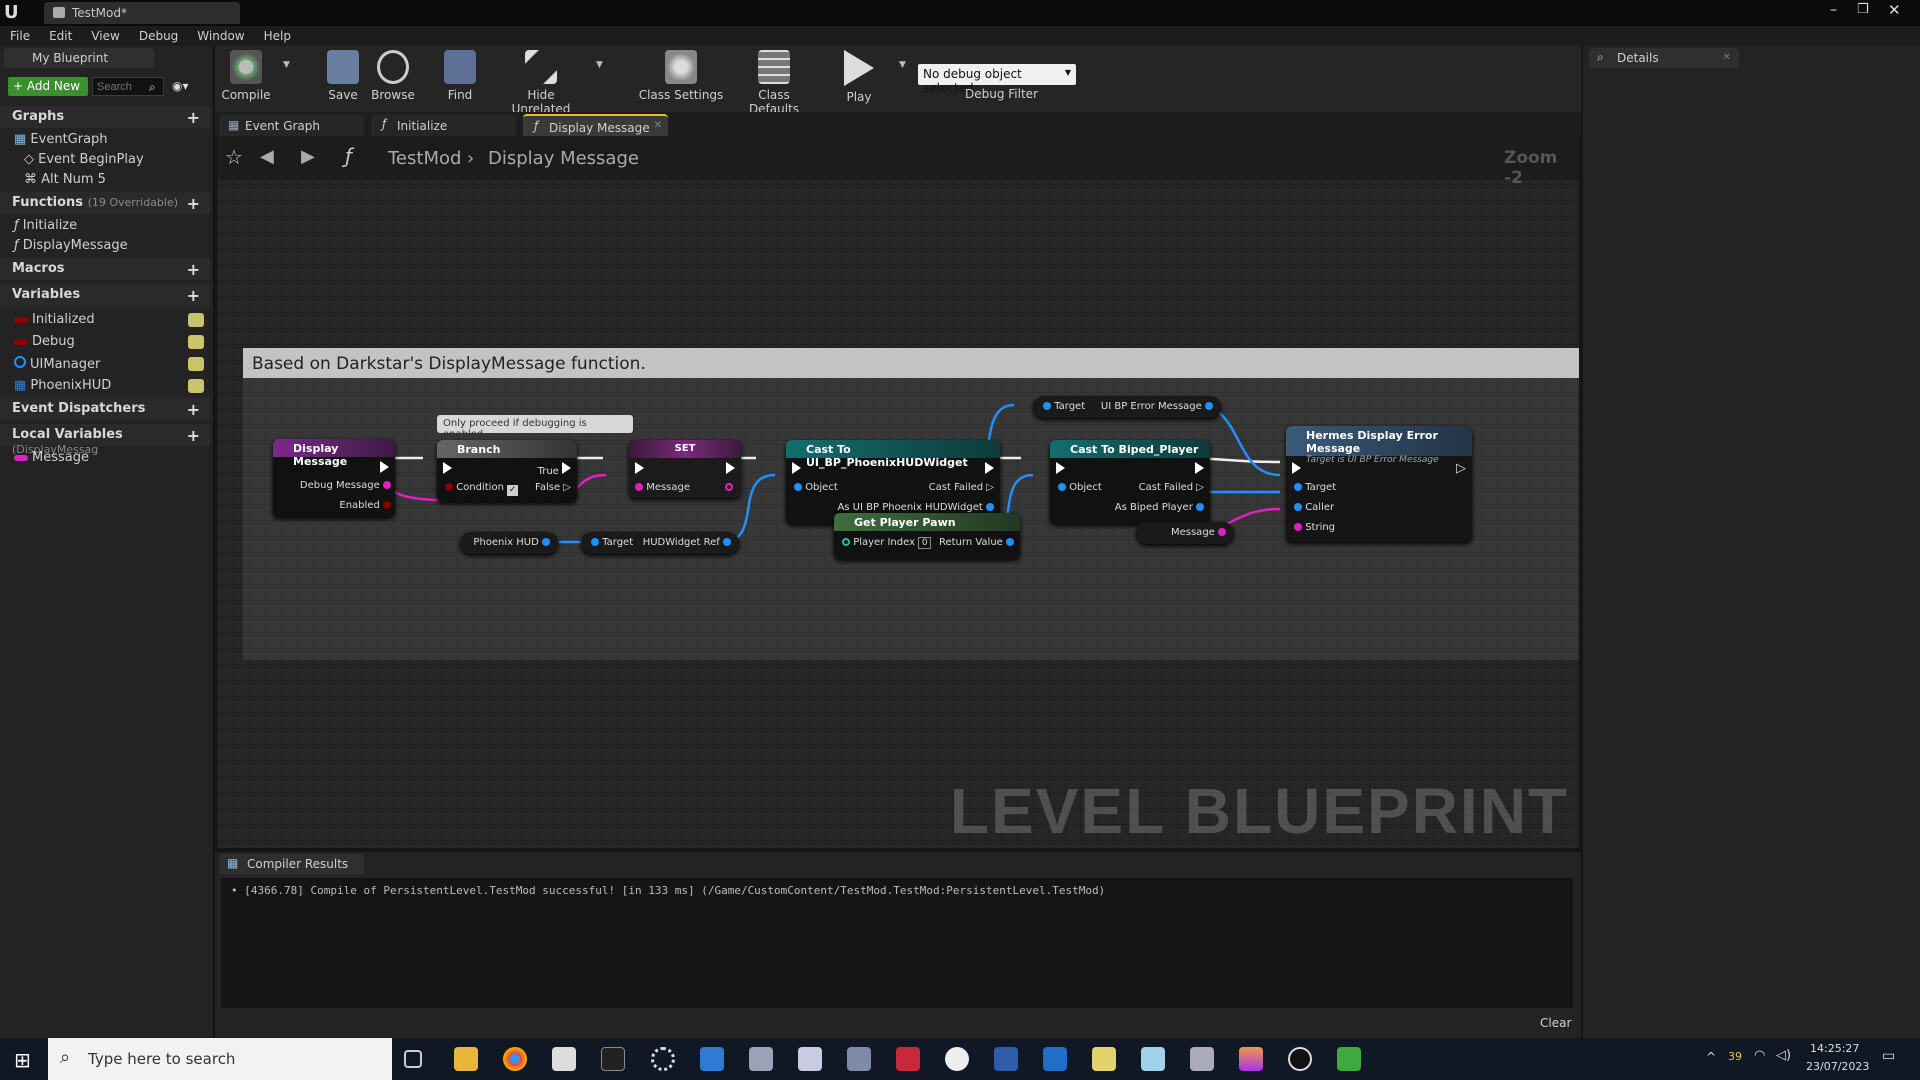 This screenshot has width=1920, height=1080. I want to click on tab-initialize: ƒ Initialize, so click(443, 125).